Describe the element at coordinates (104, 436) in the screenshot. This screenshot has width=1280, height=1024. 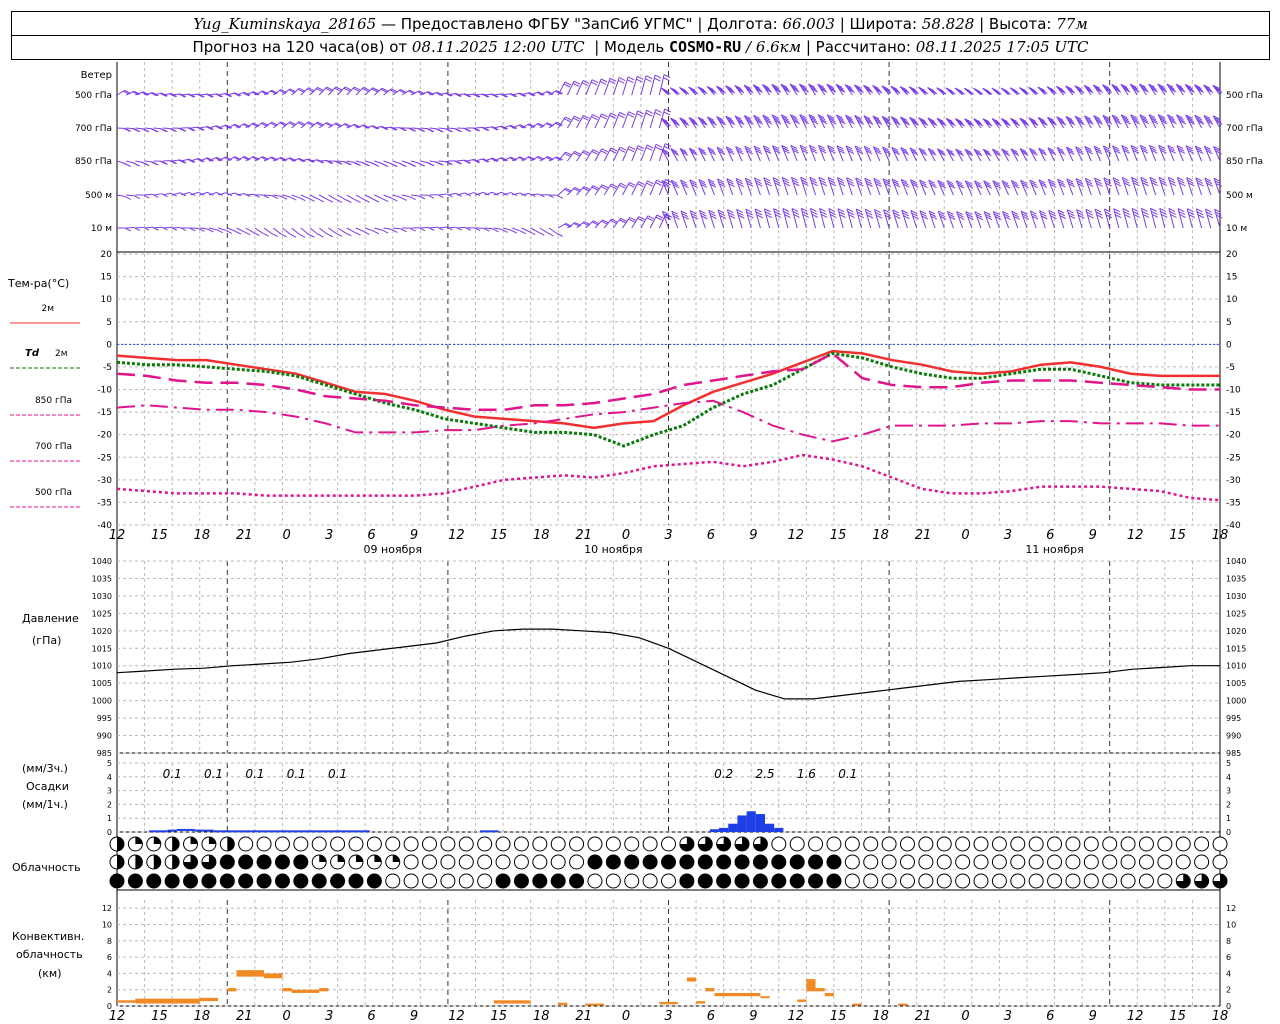
I see `temp-ytick-left: -20` at that location.